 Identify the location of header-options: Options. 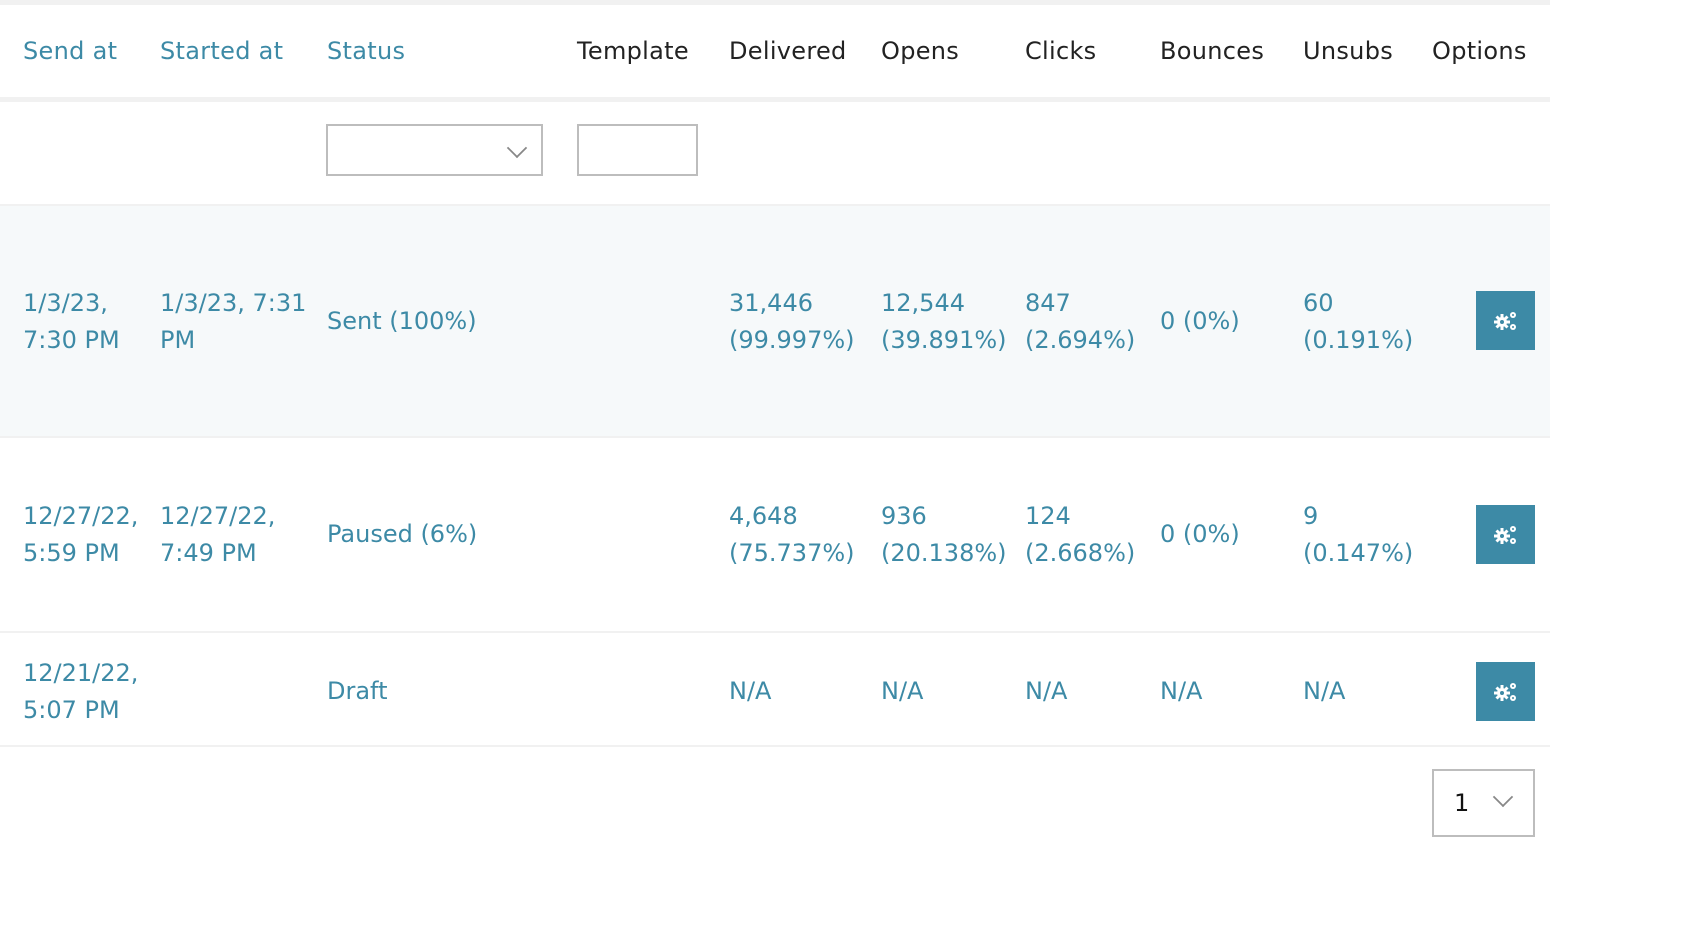
(1479, 51).